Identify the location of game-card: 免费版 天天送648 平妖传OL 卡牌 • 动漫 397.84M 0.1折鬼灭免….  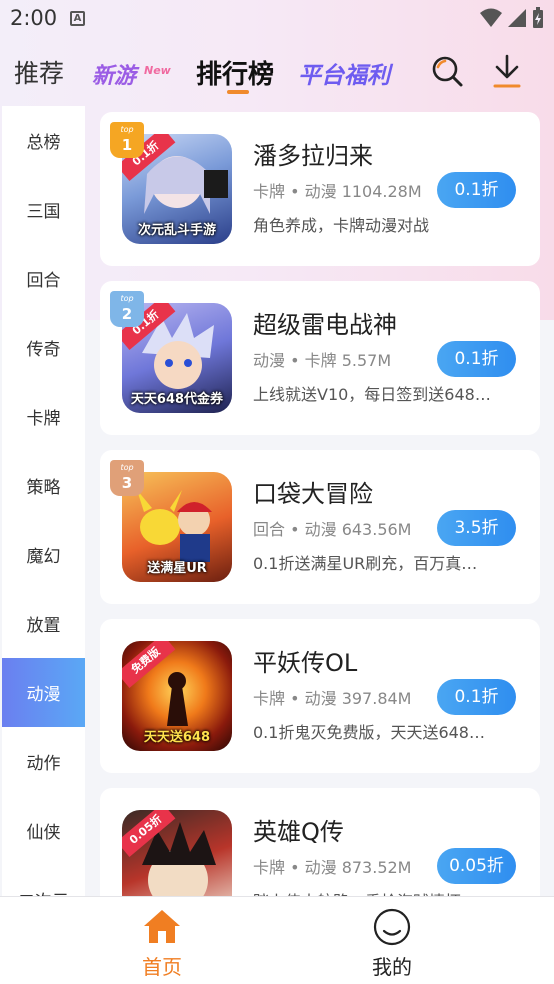
(320, 696).